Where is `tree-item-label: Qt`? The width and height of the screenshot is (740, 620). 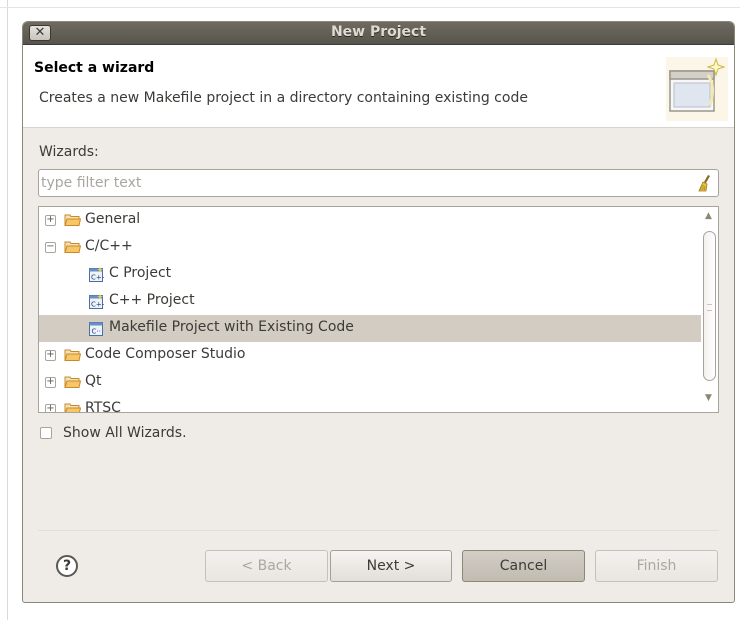
tree-item-label: Qt is located at coordinates (93, 381).